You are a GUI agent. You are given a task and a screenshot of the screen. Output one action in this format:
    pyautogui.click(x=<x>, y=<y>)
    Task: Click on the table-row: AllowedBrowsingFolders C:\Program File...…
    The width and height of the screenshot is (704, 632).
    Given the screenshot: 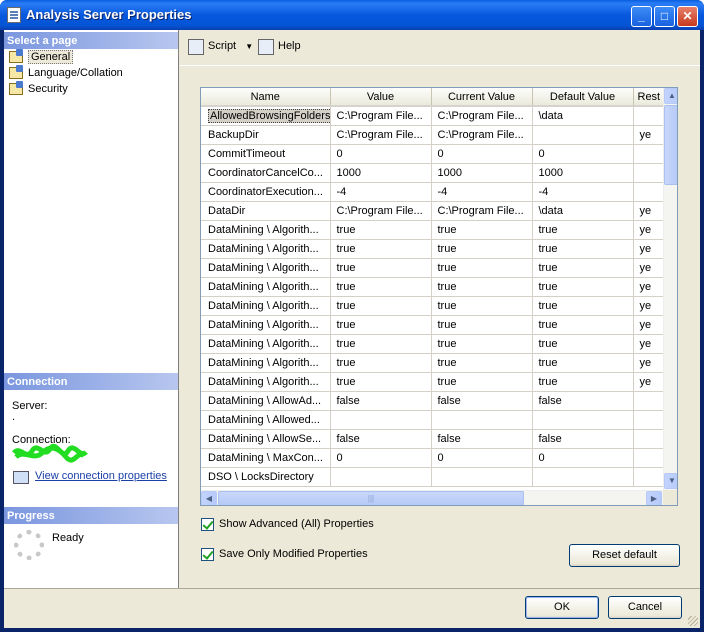 What is the action you would take?
    pyautogui.click(x=436, y=116)
    